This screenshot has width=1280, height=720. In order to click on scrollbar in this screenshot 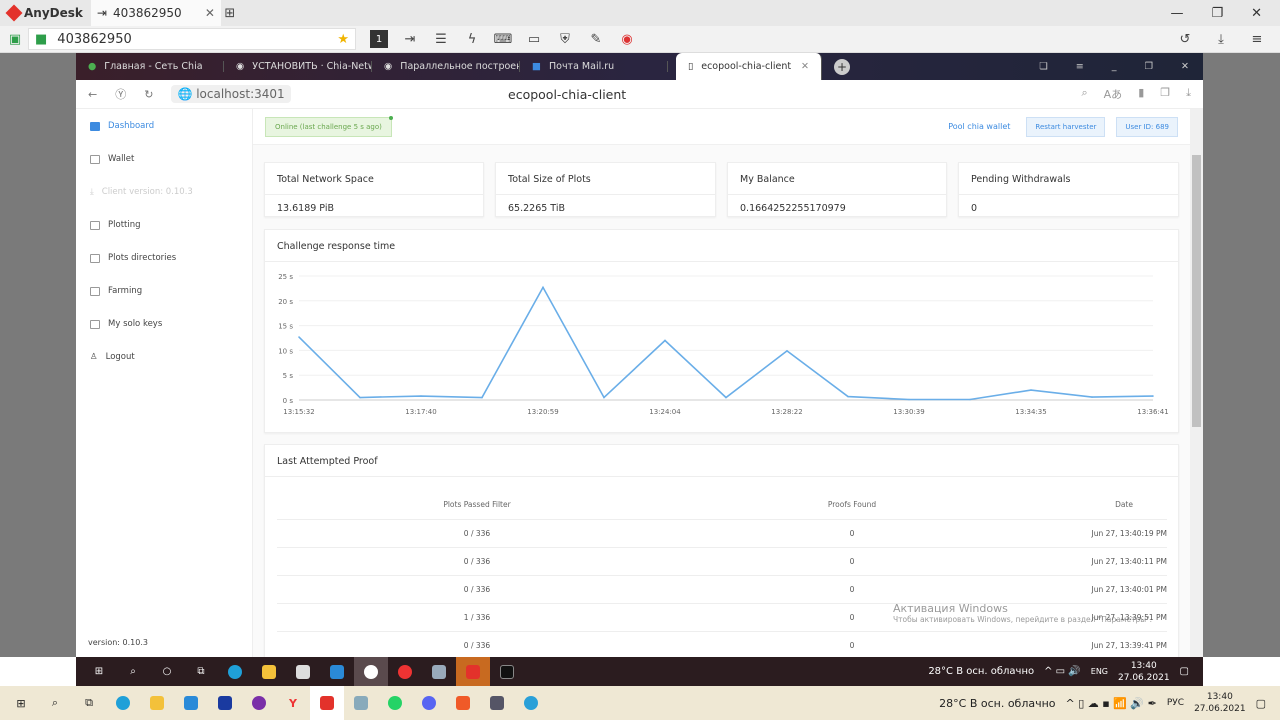, I will do `click(1196, 383)`.